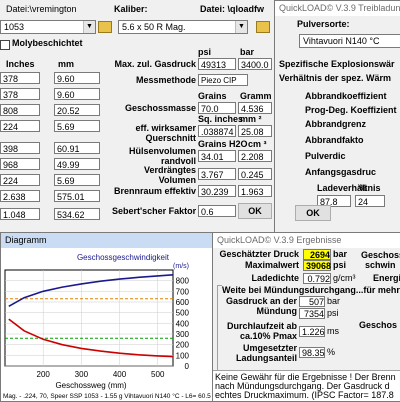 The image size is (400, 402). Describe the element at coordinates (346, 96) in the screenshot. I see `treib-param-label: Abbrandkoeffizient` at that location.